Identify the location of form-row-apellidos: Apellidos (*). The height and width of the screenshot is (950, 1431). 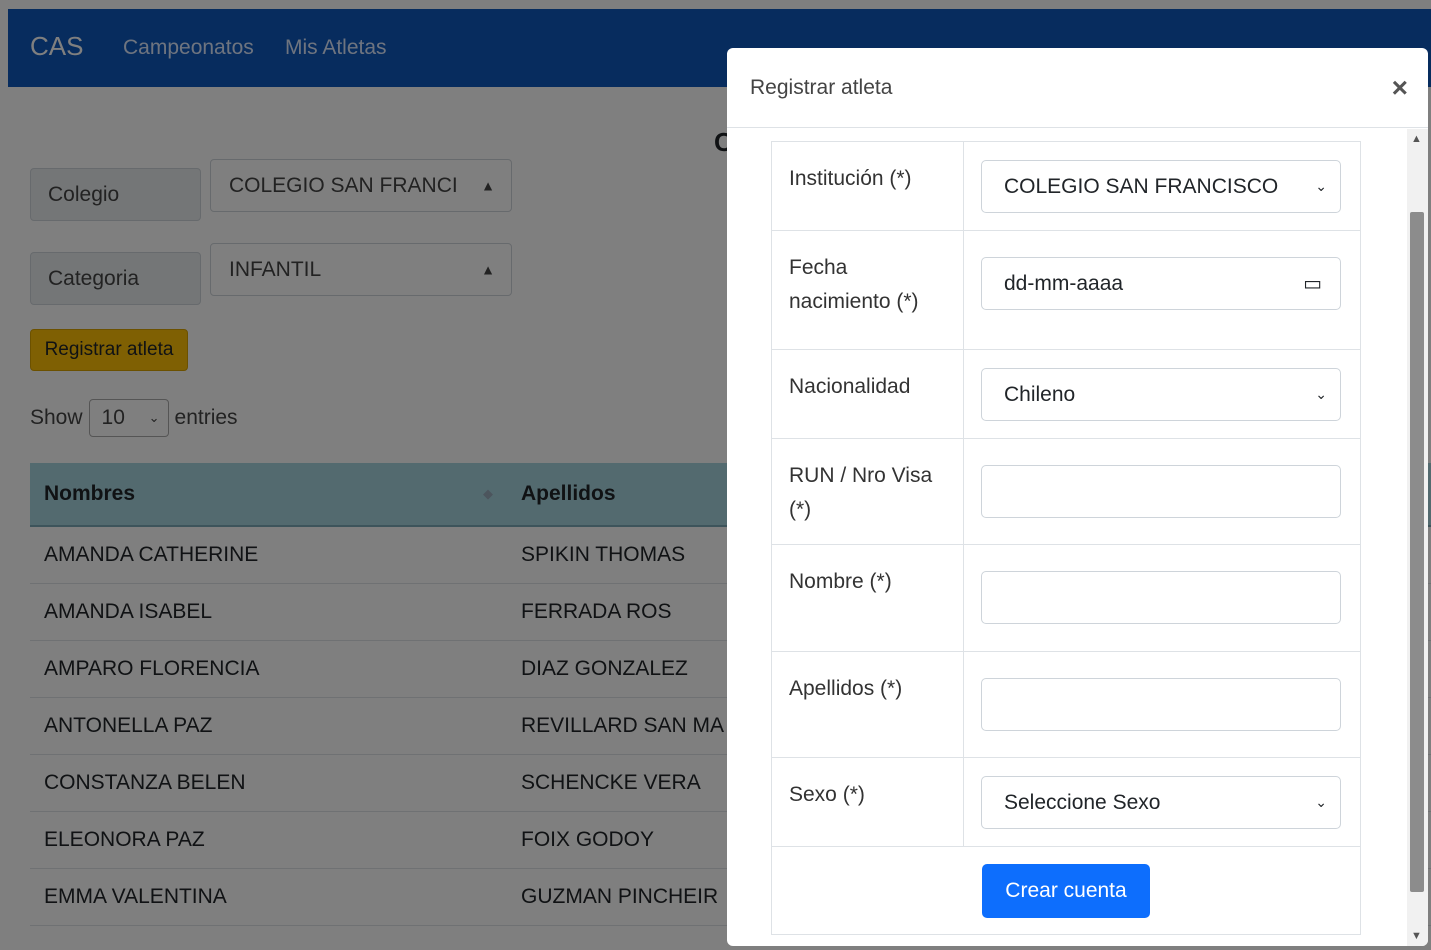
(1066, 704).